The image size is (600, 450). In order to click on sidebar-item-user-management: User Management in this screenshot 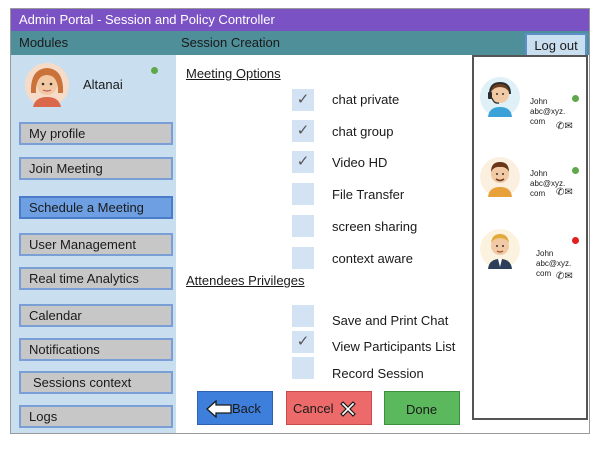, I will do `click(96, 244)`.